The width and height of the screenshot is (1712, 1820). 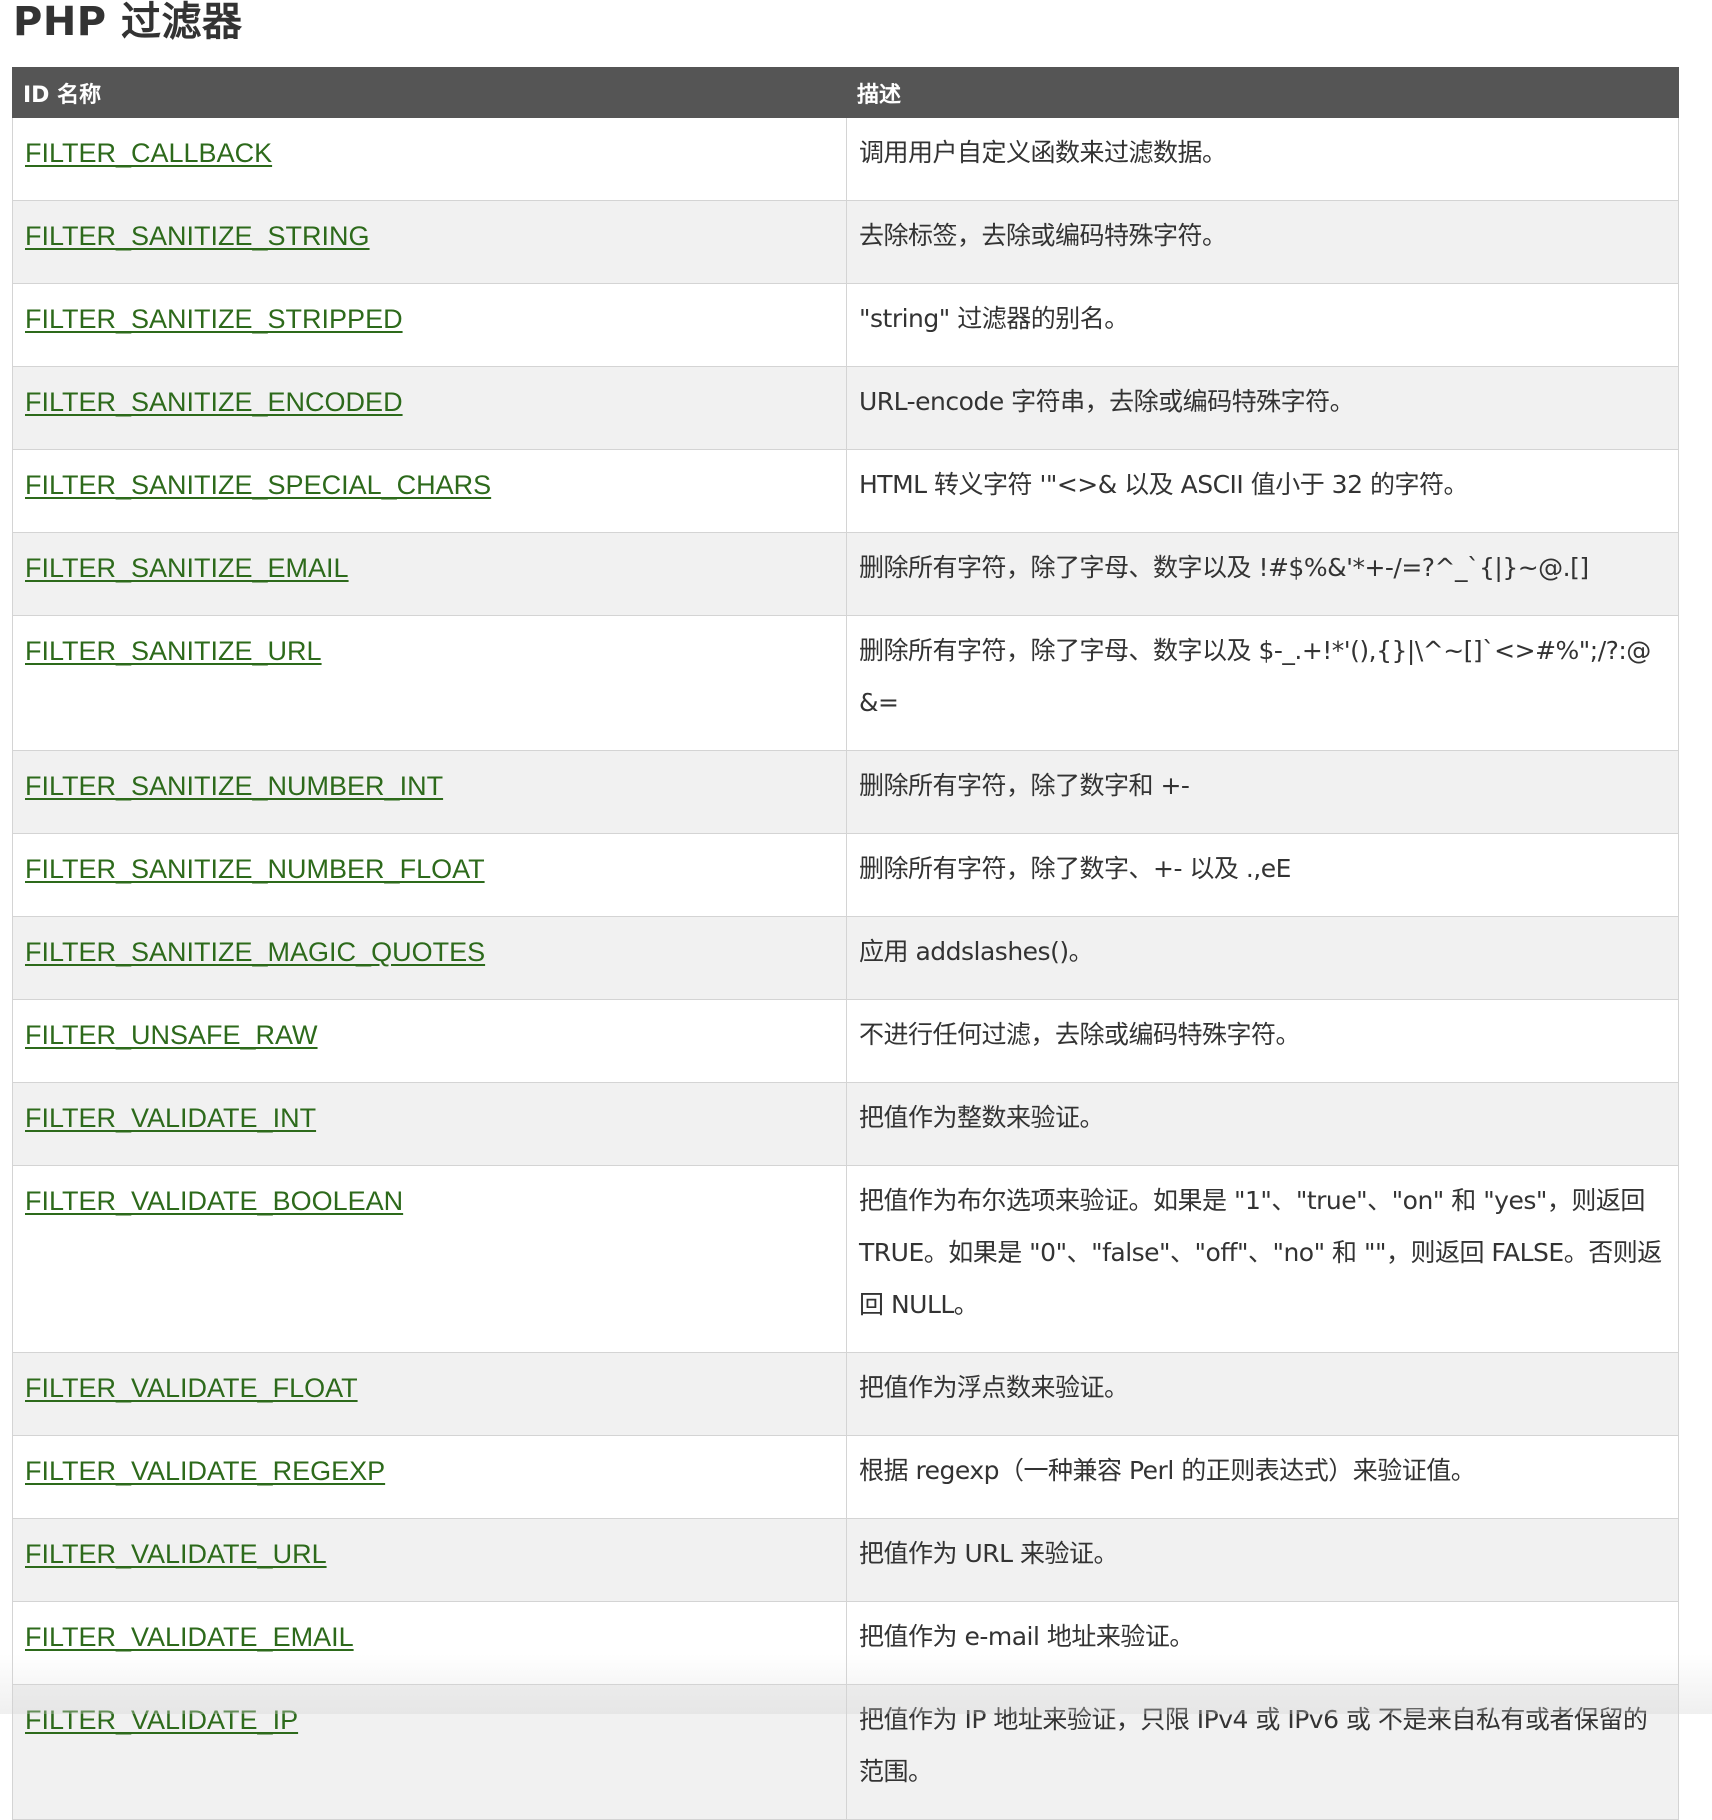 What do you see at coordinates (234, 786) in the screenshot?
I see `filter-name-link: FILTER_SANITIZE_NUMBER_INT` at bounding box center [234, 786].